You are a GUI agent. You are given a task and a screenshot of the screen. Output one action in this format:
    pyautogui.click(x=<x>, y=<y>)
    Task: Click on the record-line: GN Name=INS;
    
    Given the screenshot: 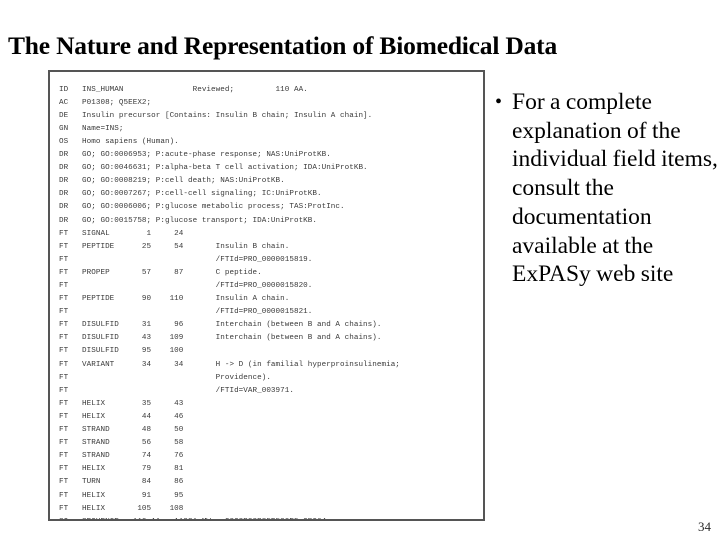 What is the action you would take?
    pyautogui.click(x=91, y=128)
    